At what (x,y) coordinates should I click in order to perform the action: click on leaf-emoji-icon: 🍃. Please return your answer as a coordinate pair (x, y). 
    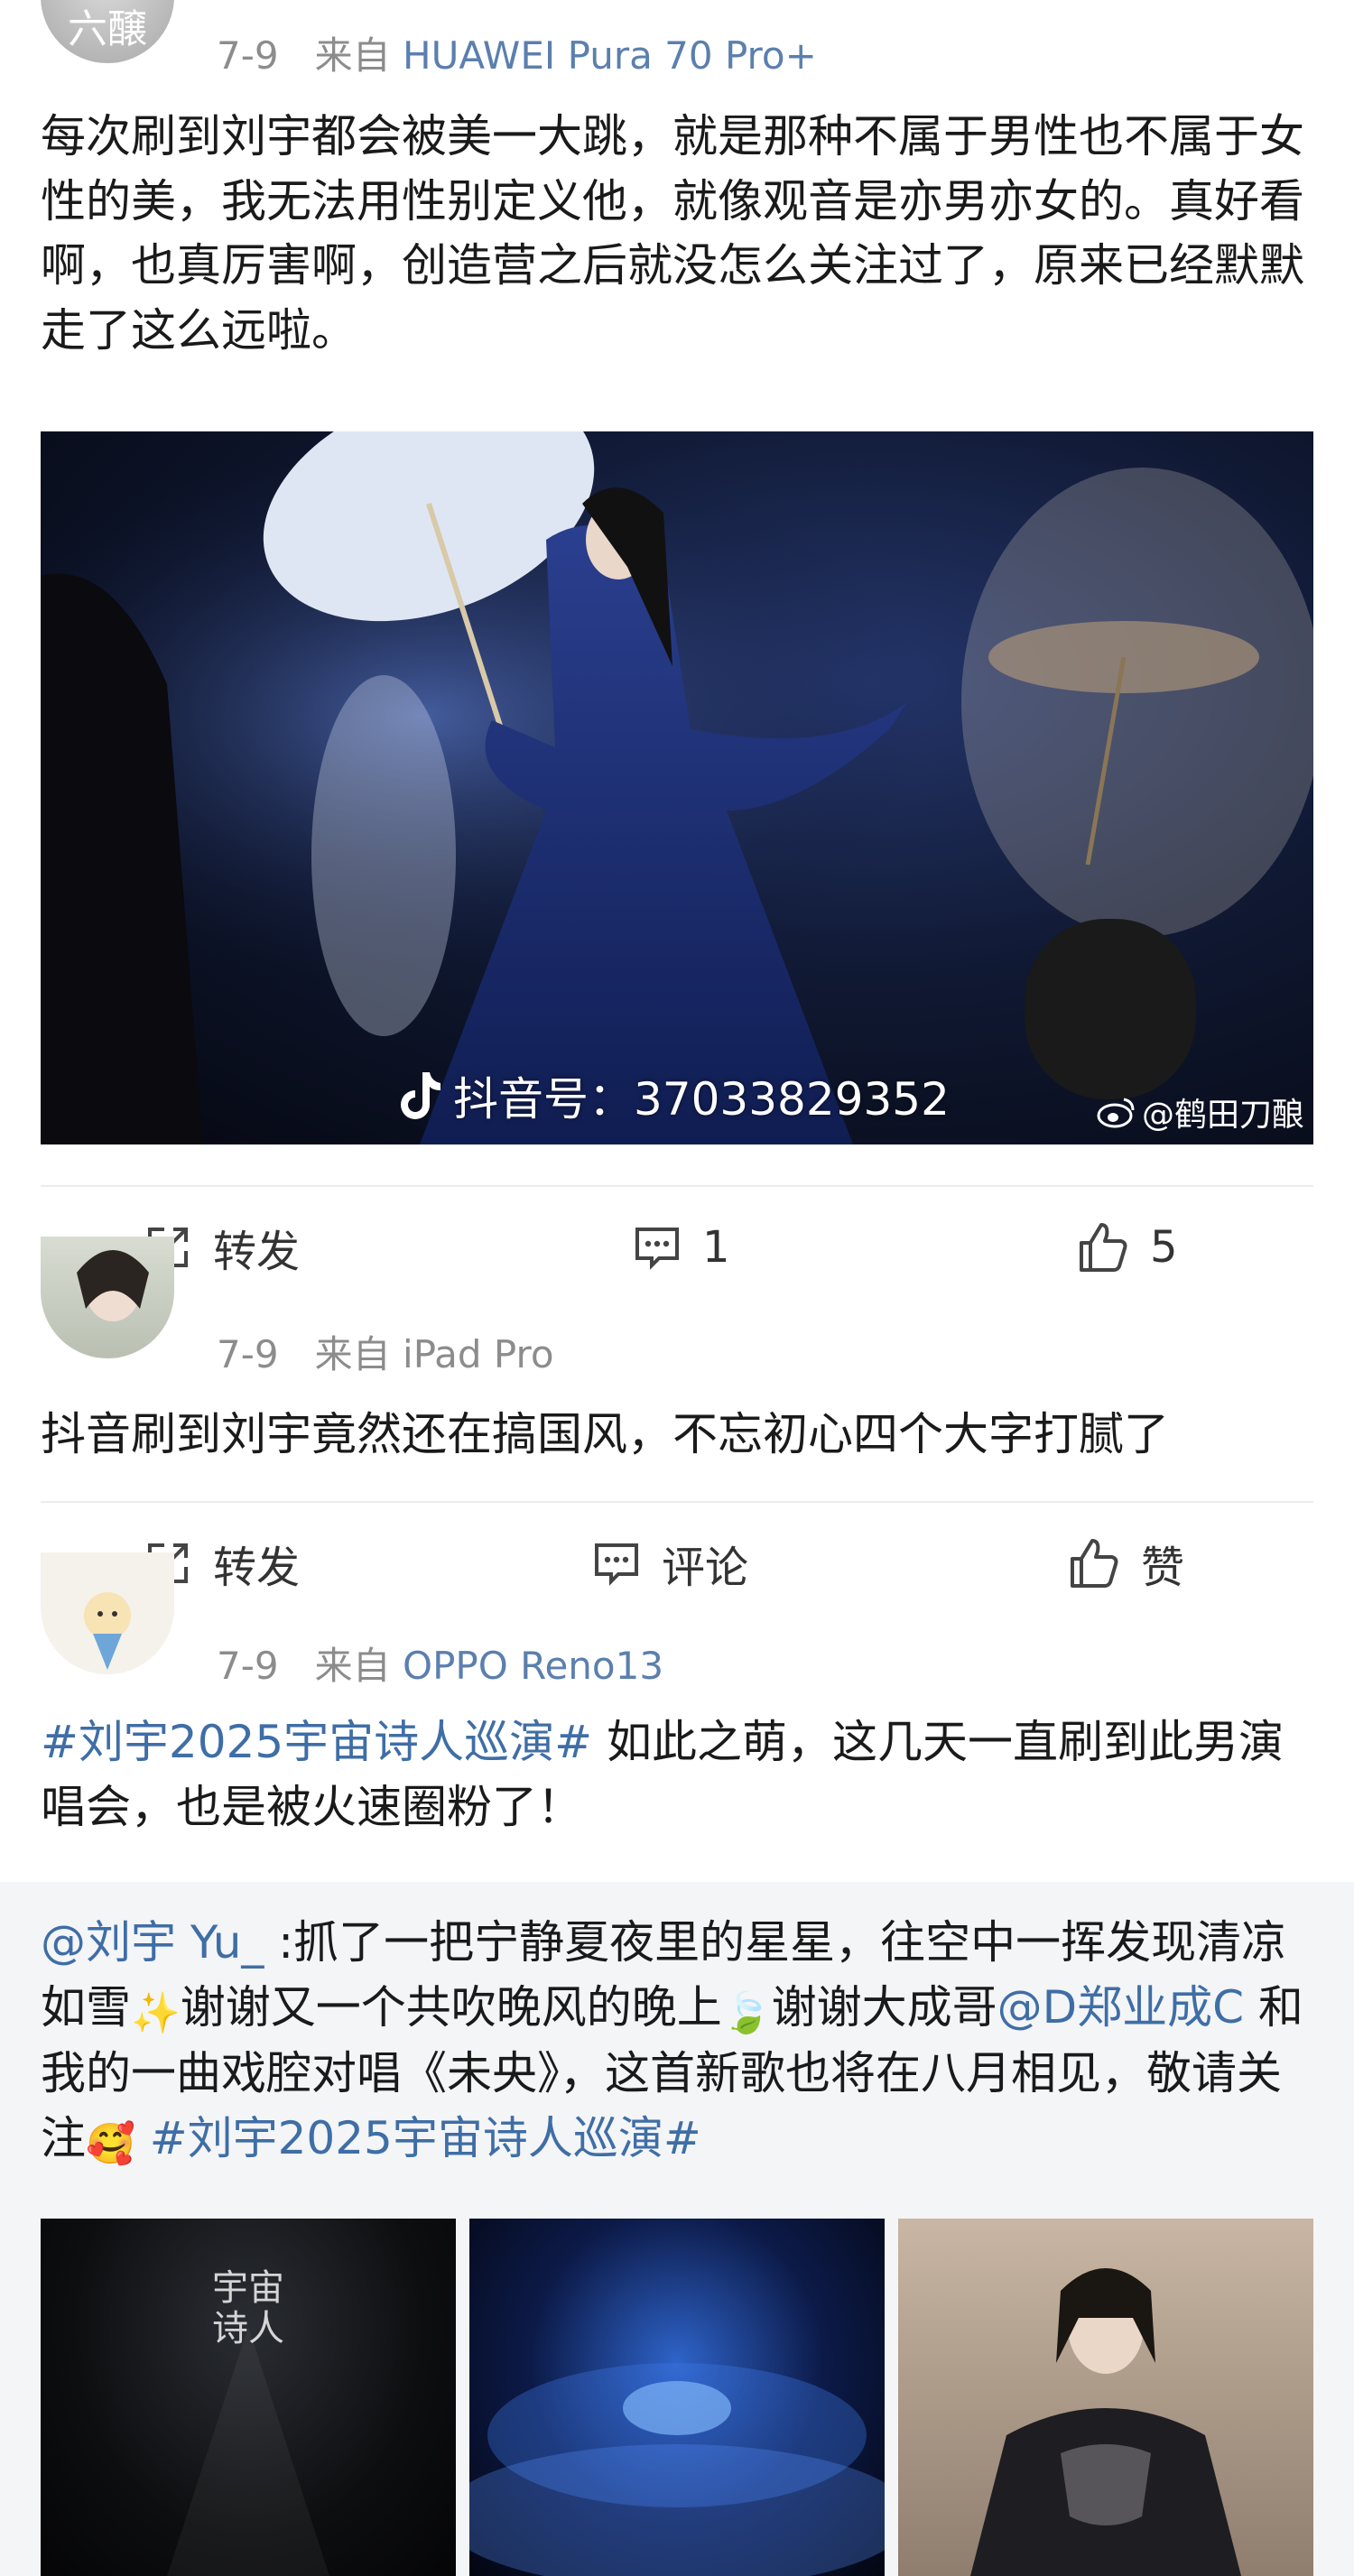
    Looking at the image, I should click on (746, 2012).